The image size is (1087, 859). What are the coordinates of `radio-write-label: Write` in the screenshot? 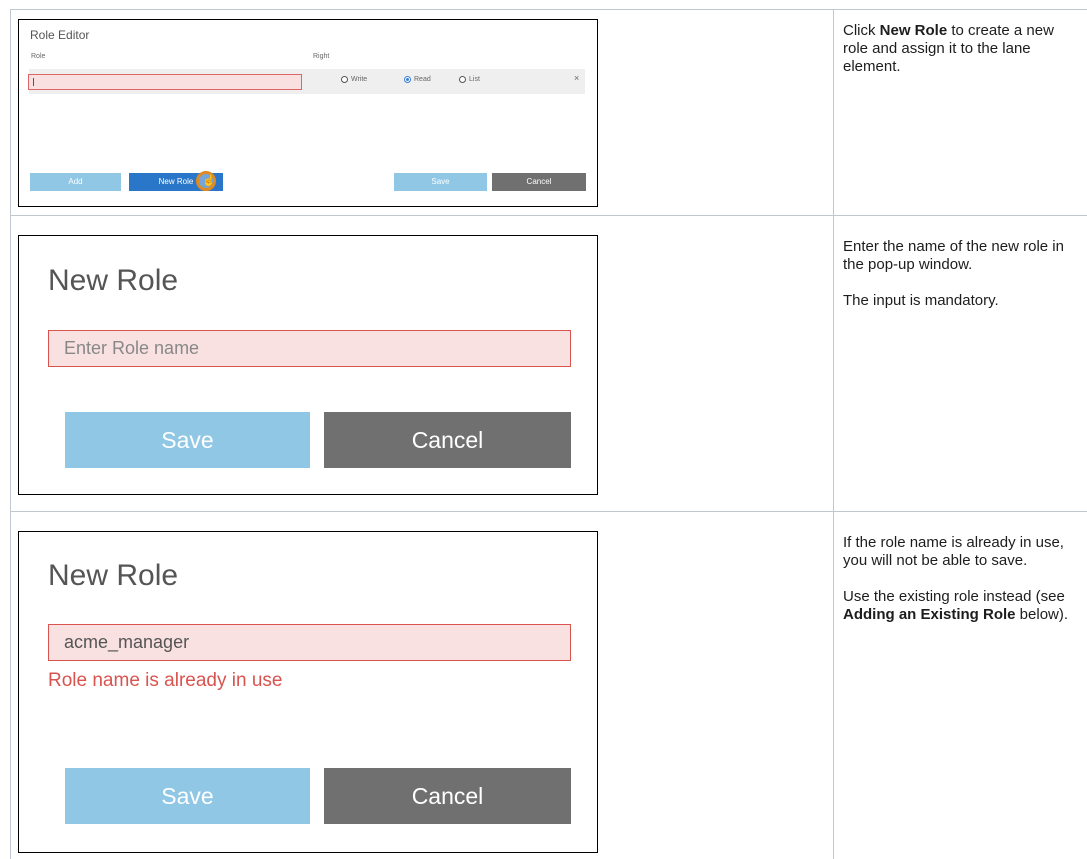 It's located at (359, 79).